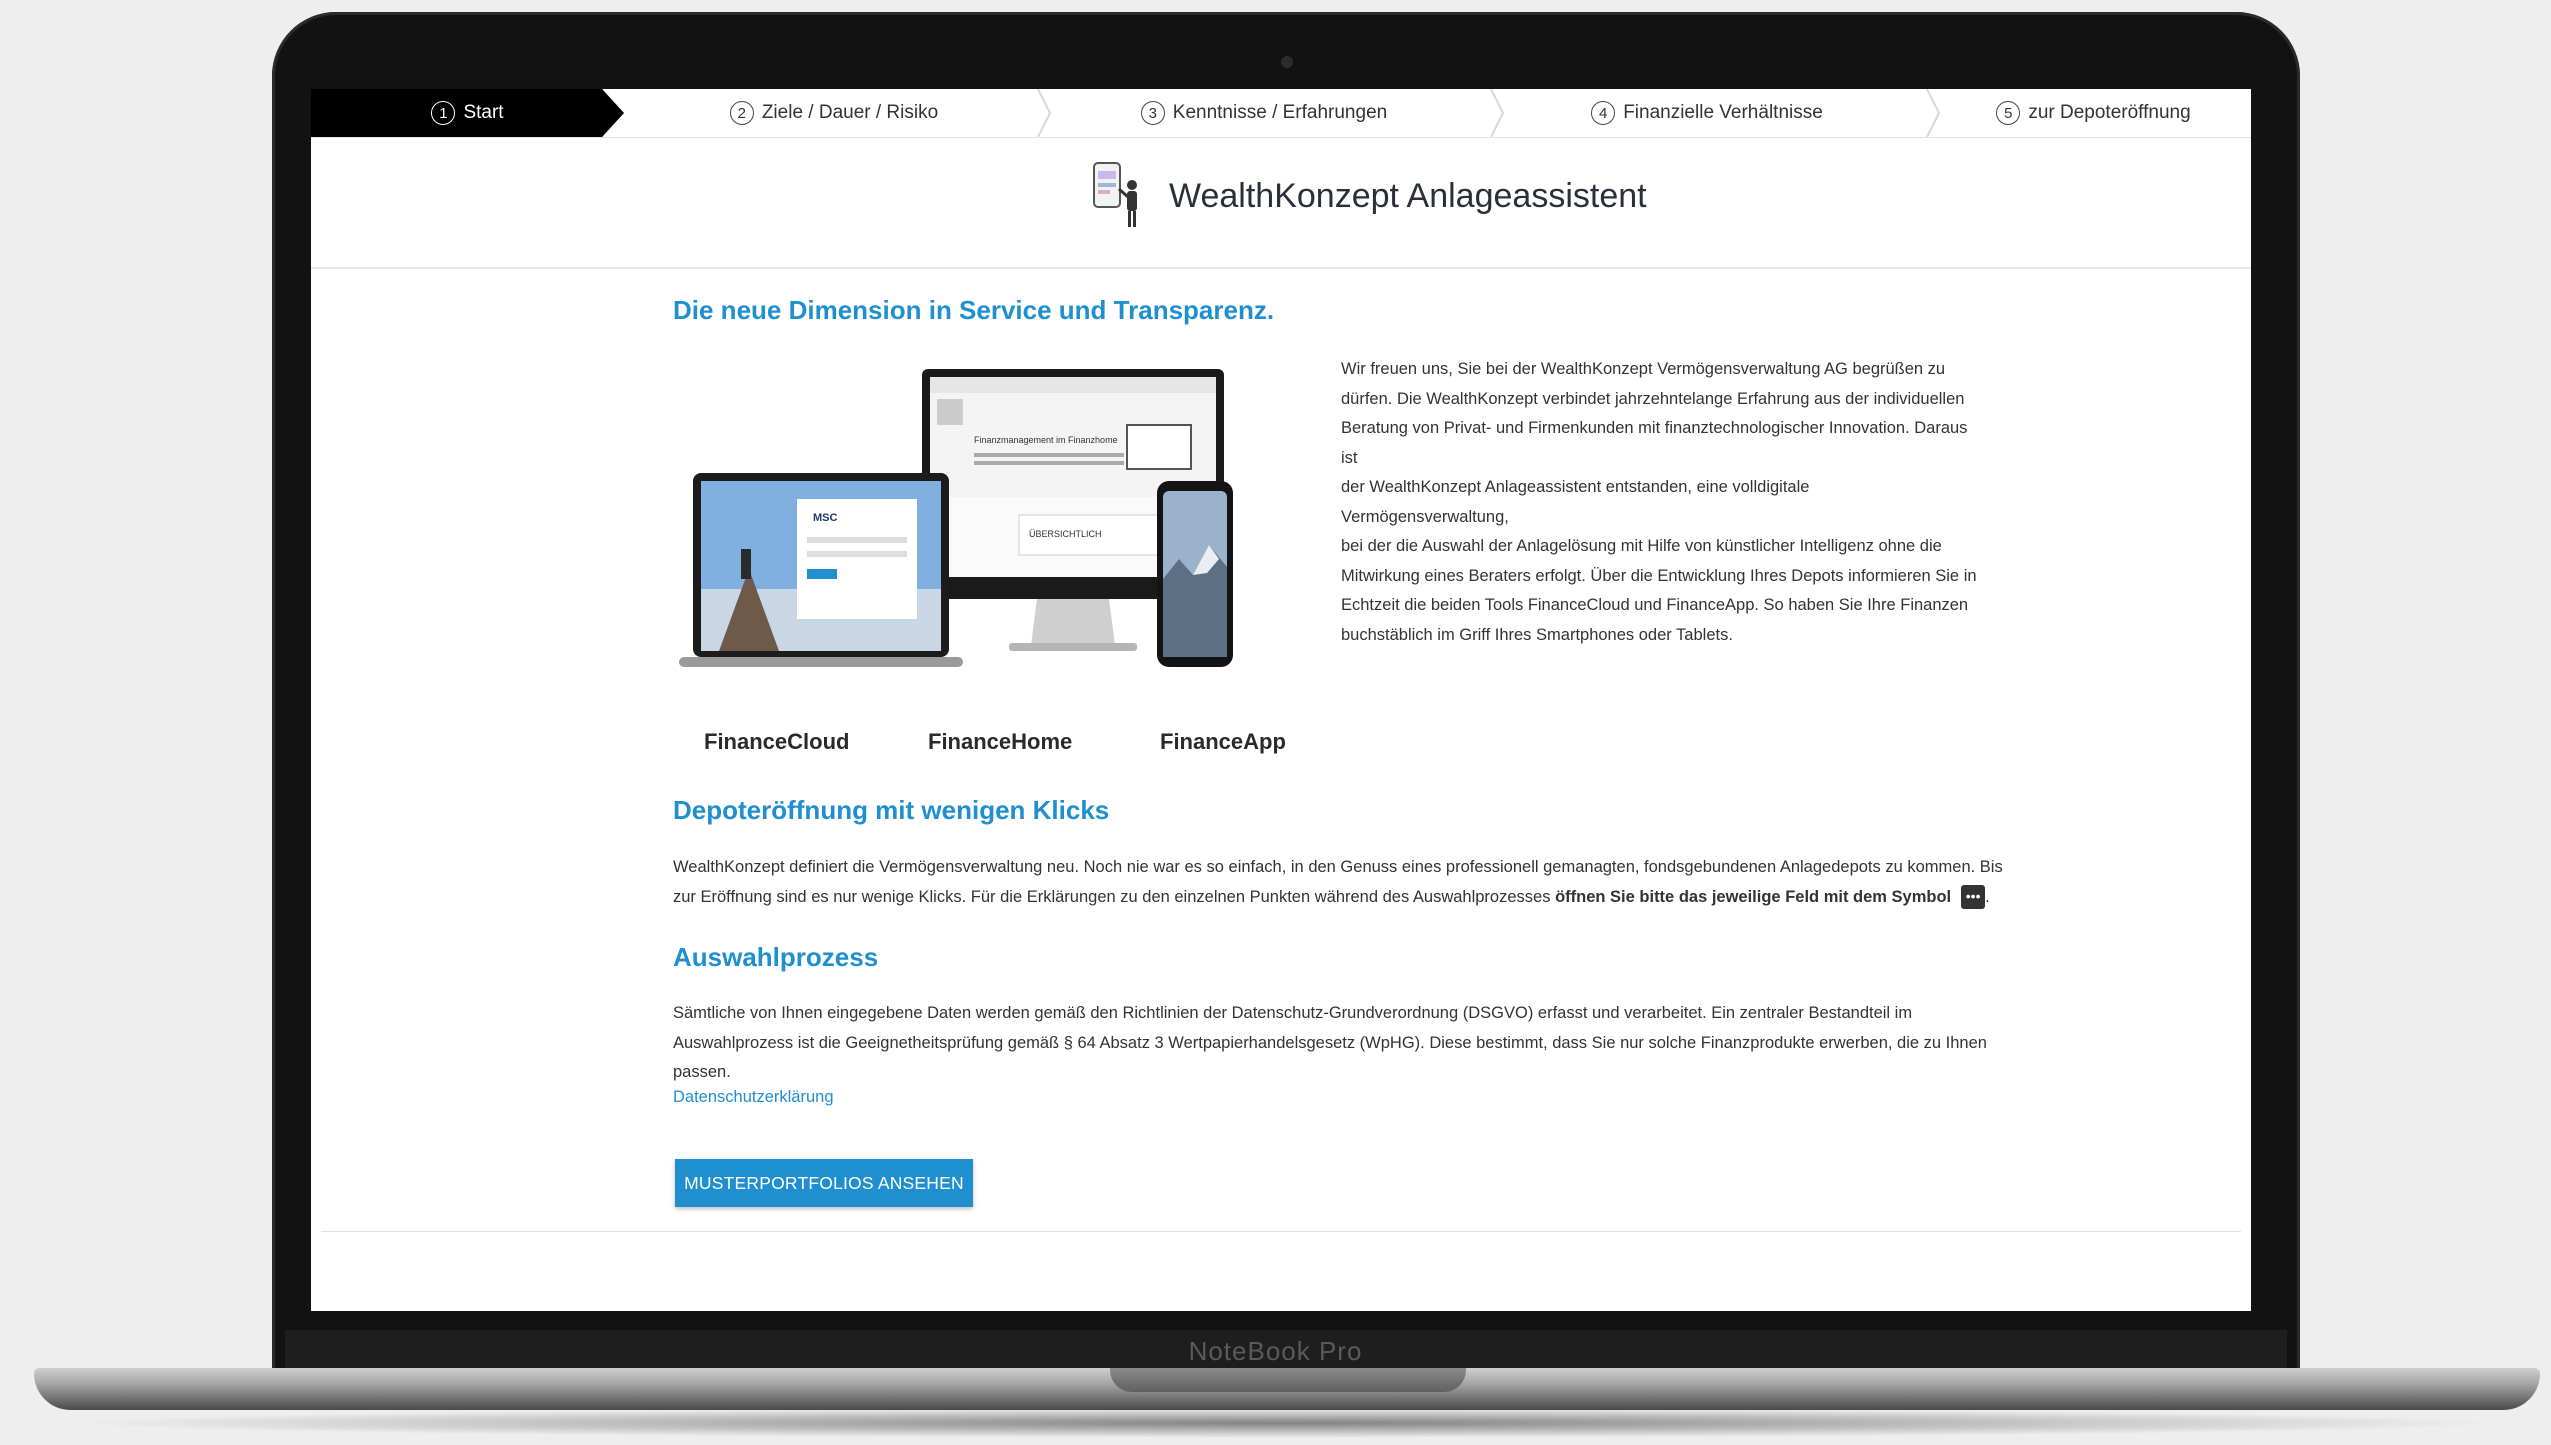 This screenshot has width=2551, height=1445. Describe the element at coordinates (1285, 1423) in the screenshot. I see `laptop-shadow` at that location.